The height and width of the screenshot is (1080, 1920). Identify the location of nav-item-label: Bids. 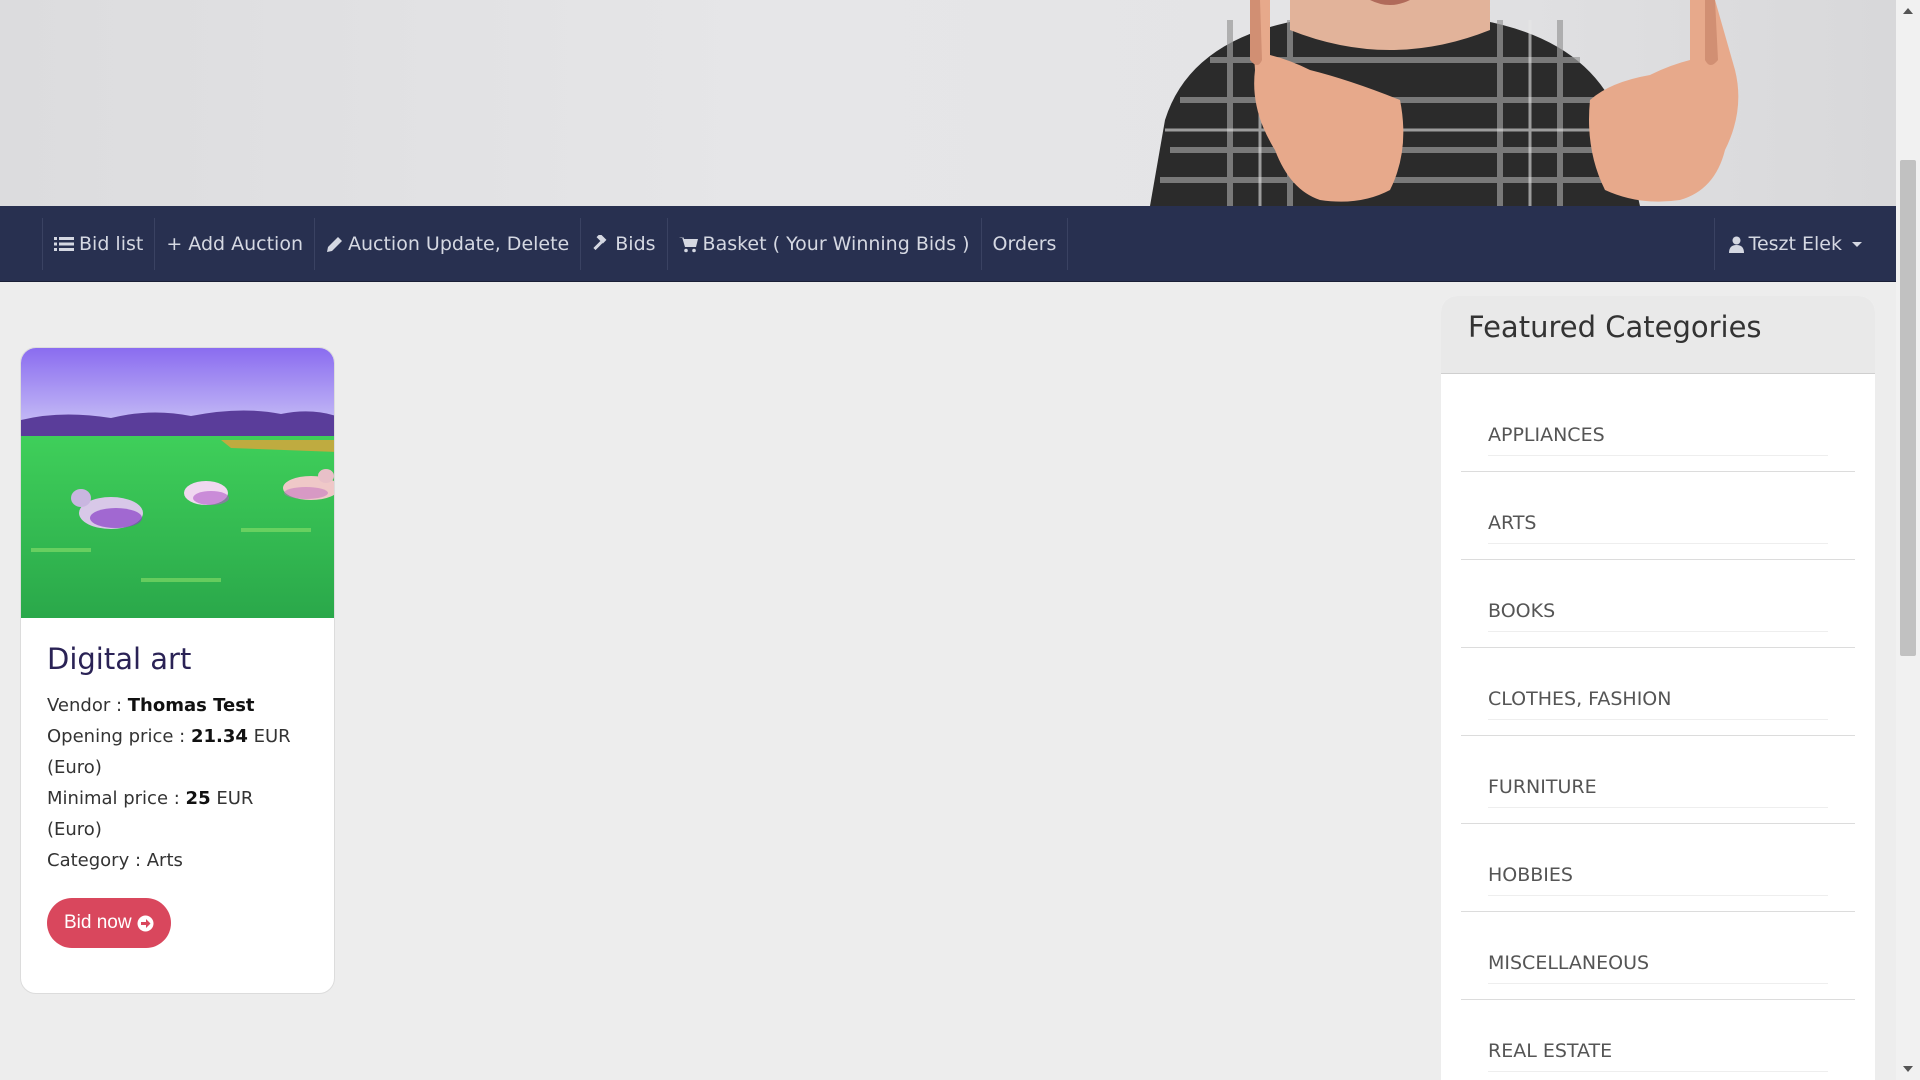
(635, 244).